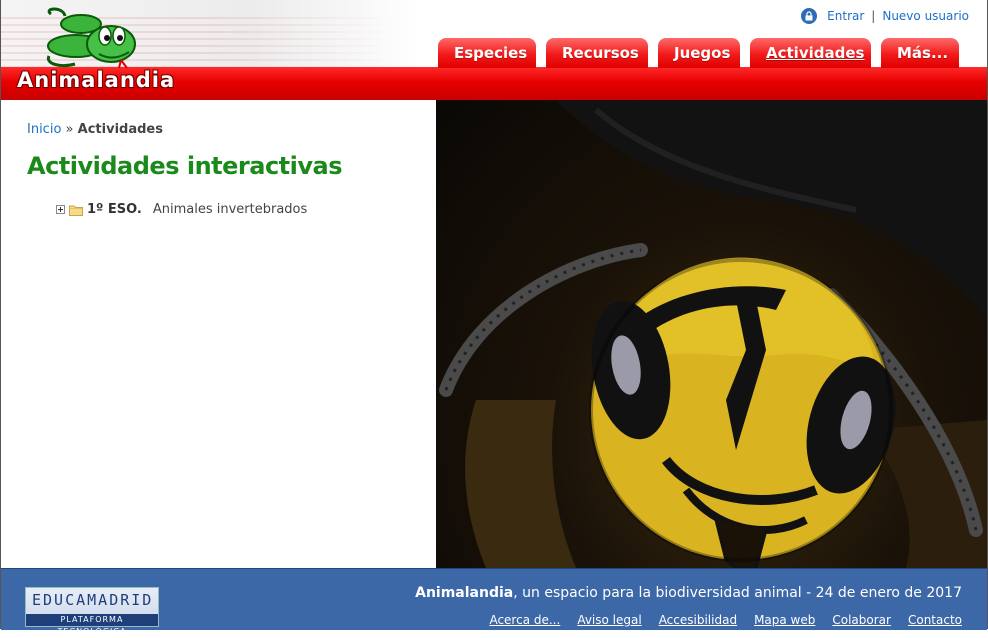 The width and height of the screenshot is (988, 638). Describe the element at coordinates (491, 53) in the screenshot. I see `tab-label: Especies` at that location.